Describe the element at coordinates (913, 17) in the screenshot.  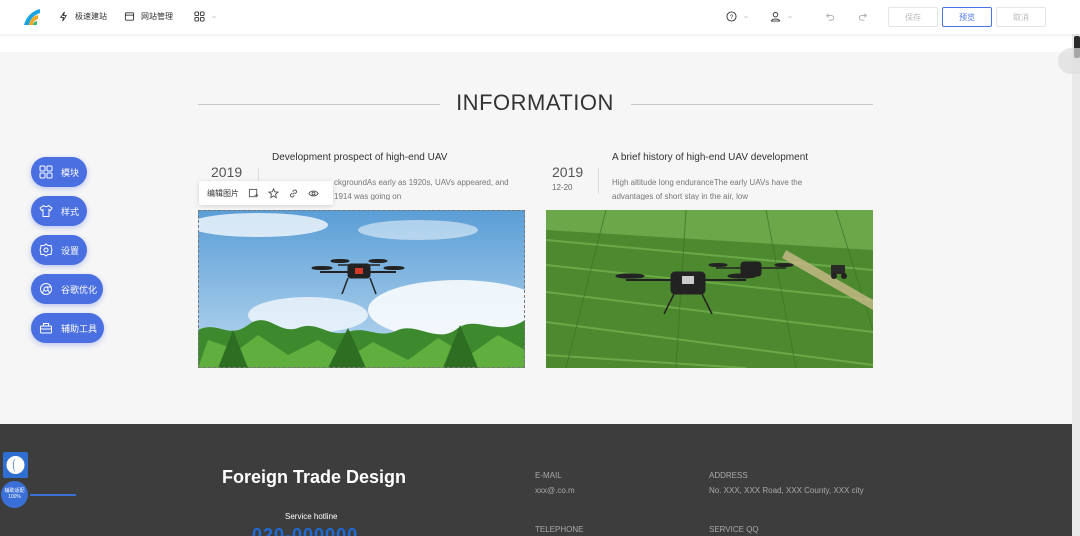
I see `save-button: 保存` at that location.